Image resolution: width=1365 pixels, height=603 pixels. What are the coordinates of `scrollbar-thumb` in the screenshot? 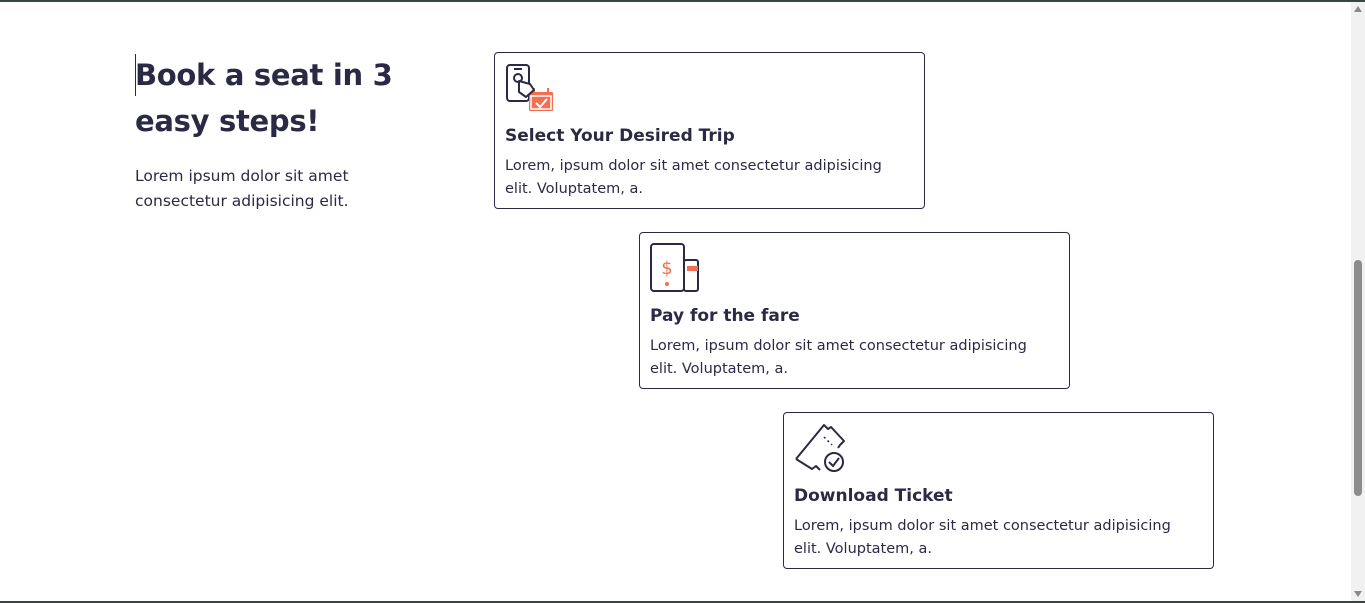 It's located at (1358, 378).